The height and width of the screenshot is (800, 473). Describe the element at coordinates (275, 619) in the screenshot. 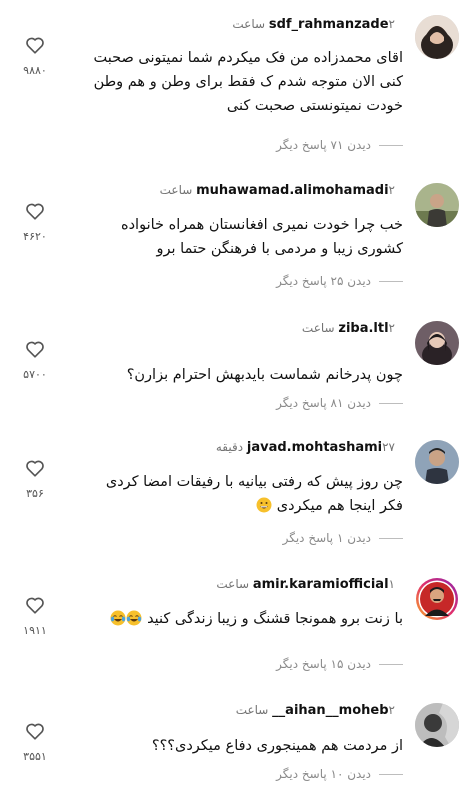

I see `comment-line-text: با زنت برو همونجا قشنگ و زیبا زندگی کنید` at that location.